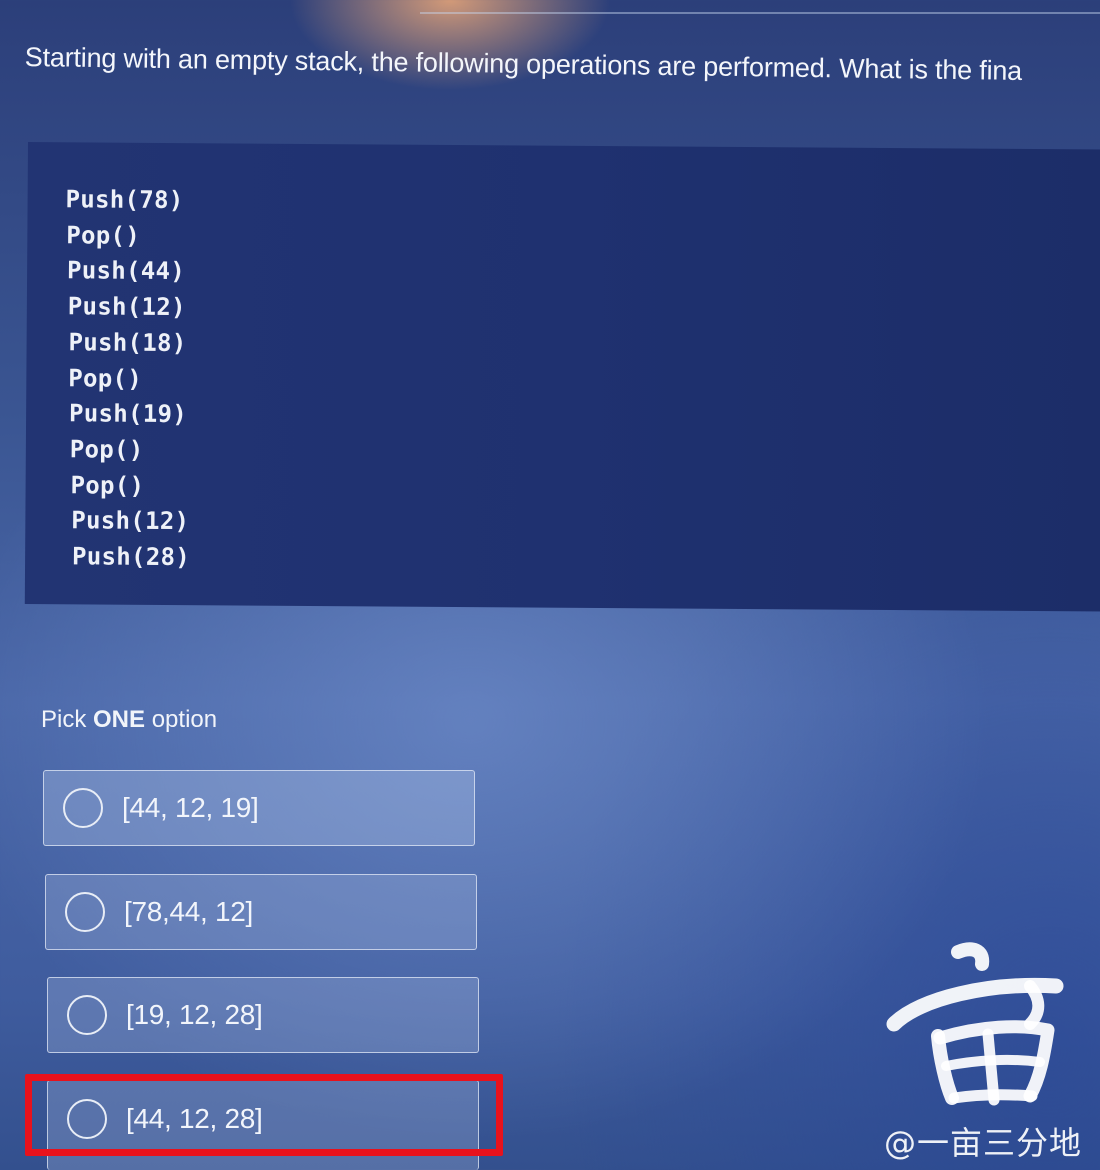 The image size is (1100, 1170). What do you see at coordinates (181, 719) in the screenshot?
I see `pick-suffix: option` at bounding box center [181, 719].